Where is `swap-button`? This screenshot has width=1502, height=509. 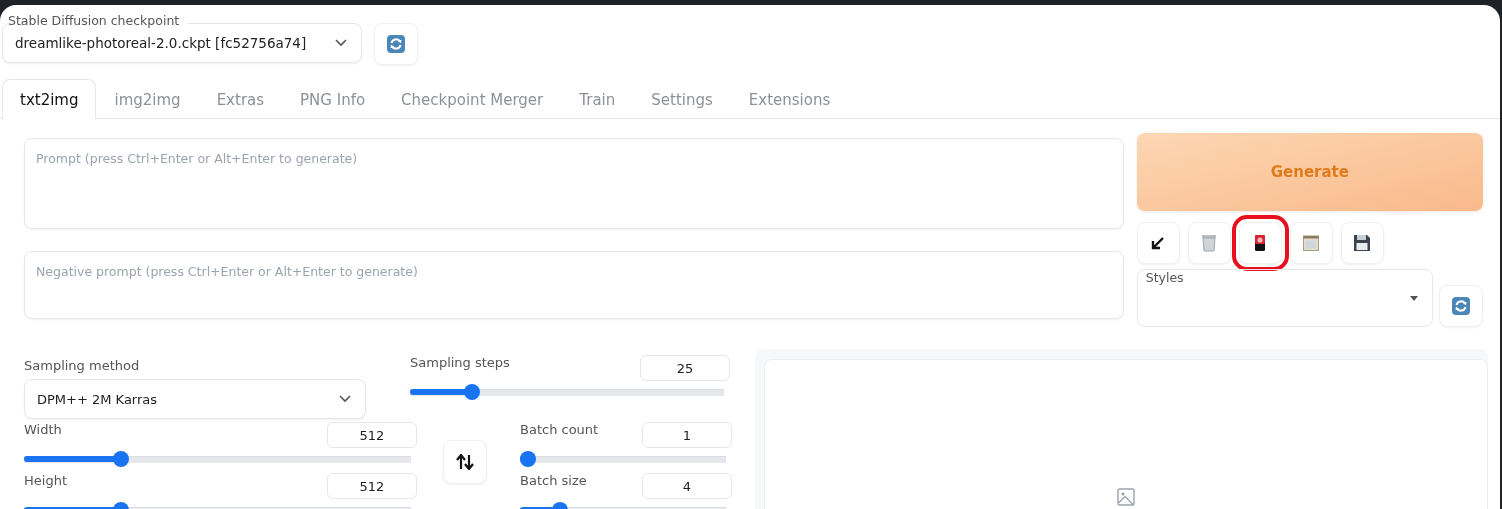
swap-button is located at coordinates (465, 462).